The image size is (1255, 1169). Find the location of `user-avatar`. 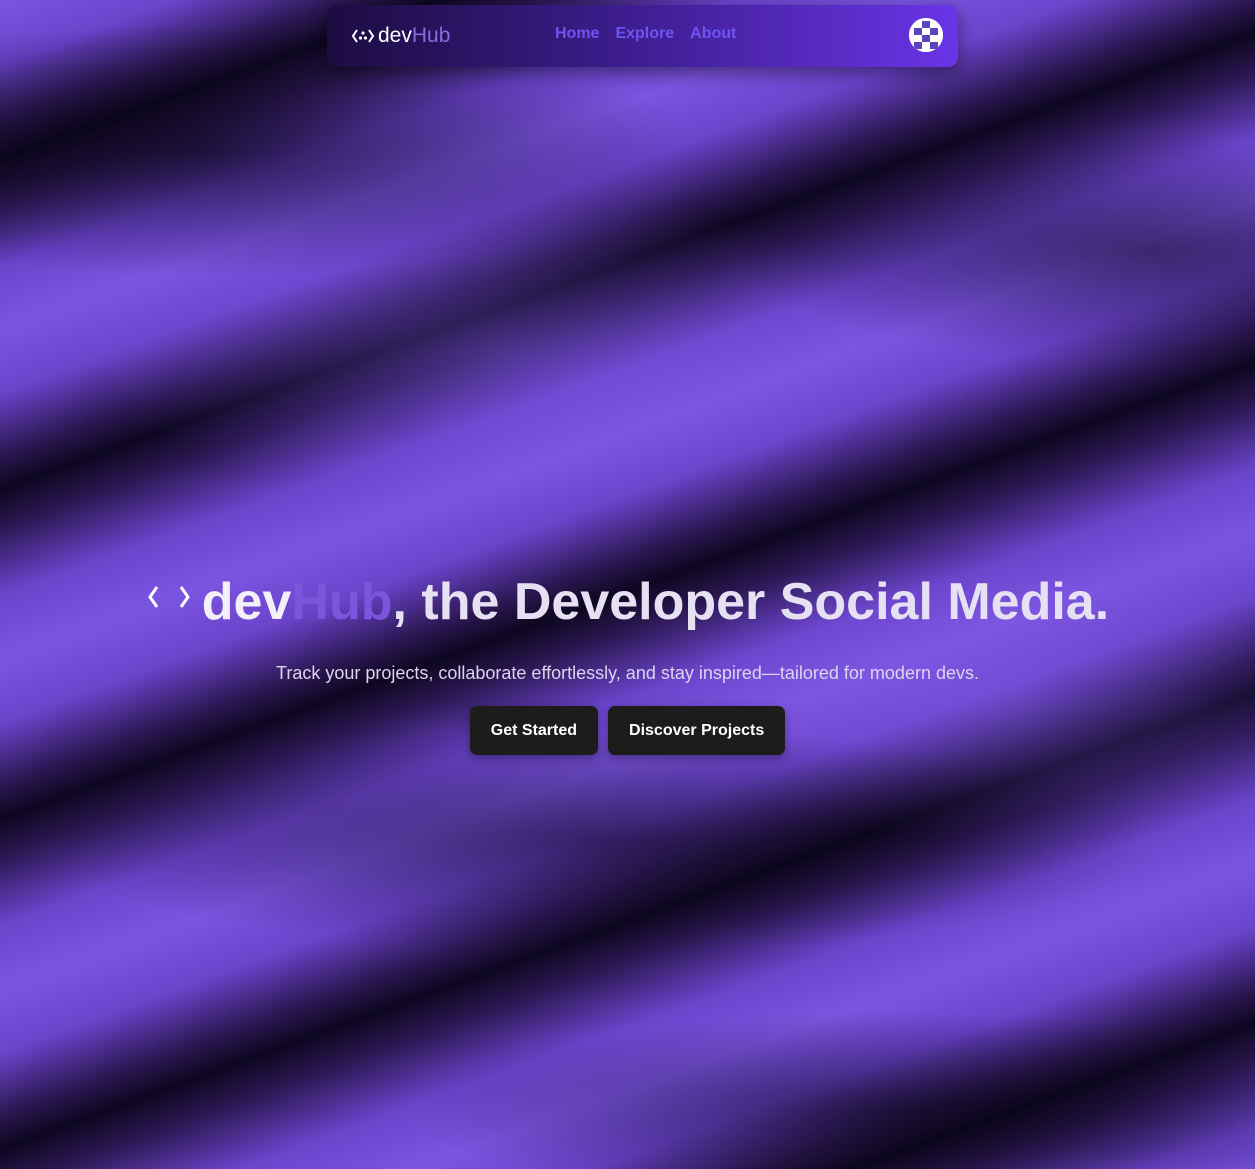

user-avatar is located at coordinates (926, 35).